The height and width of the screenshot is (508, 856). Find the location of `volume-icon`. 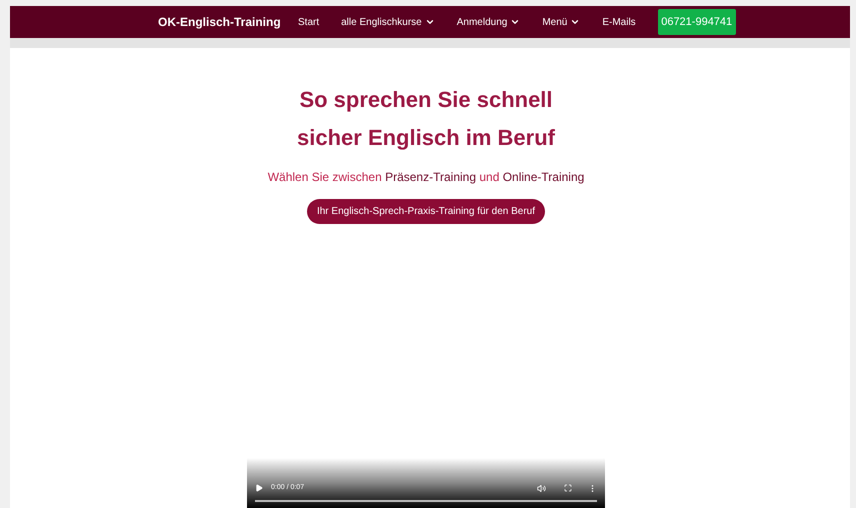

volume-icon is located at coordinates (541, 488).